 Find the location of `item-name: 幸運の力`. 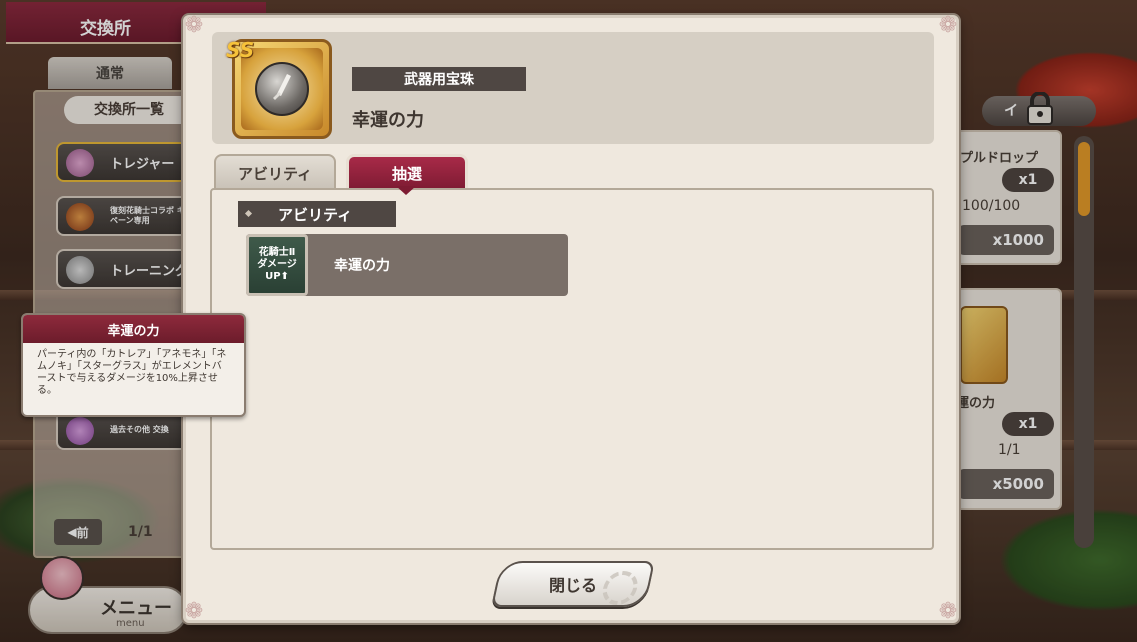

item-name: 幸運の力 is located at coordinates (388, 120).